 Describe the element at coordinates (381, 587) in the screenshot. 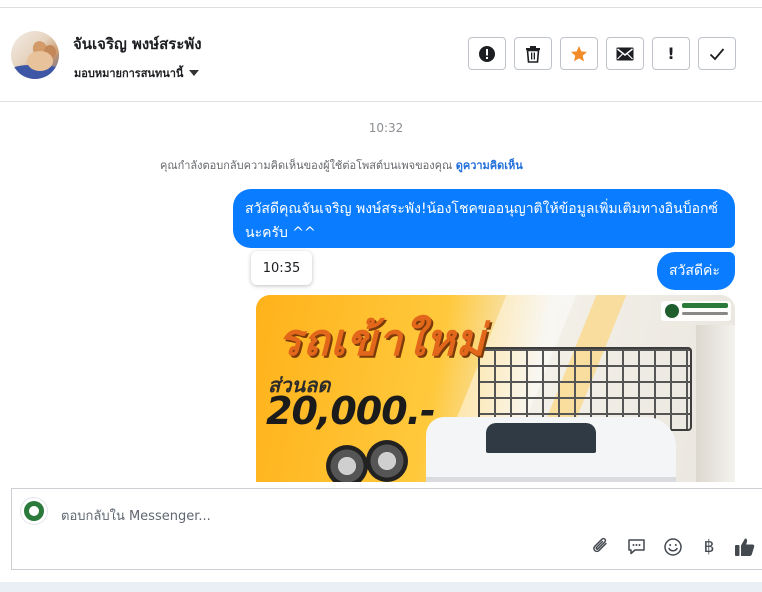

I see `bottom-strip` at that location.